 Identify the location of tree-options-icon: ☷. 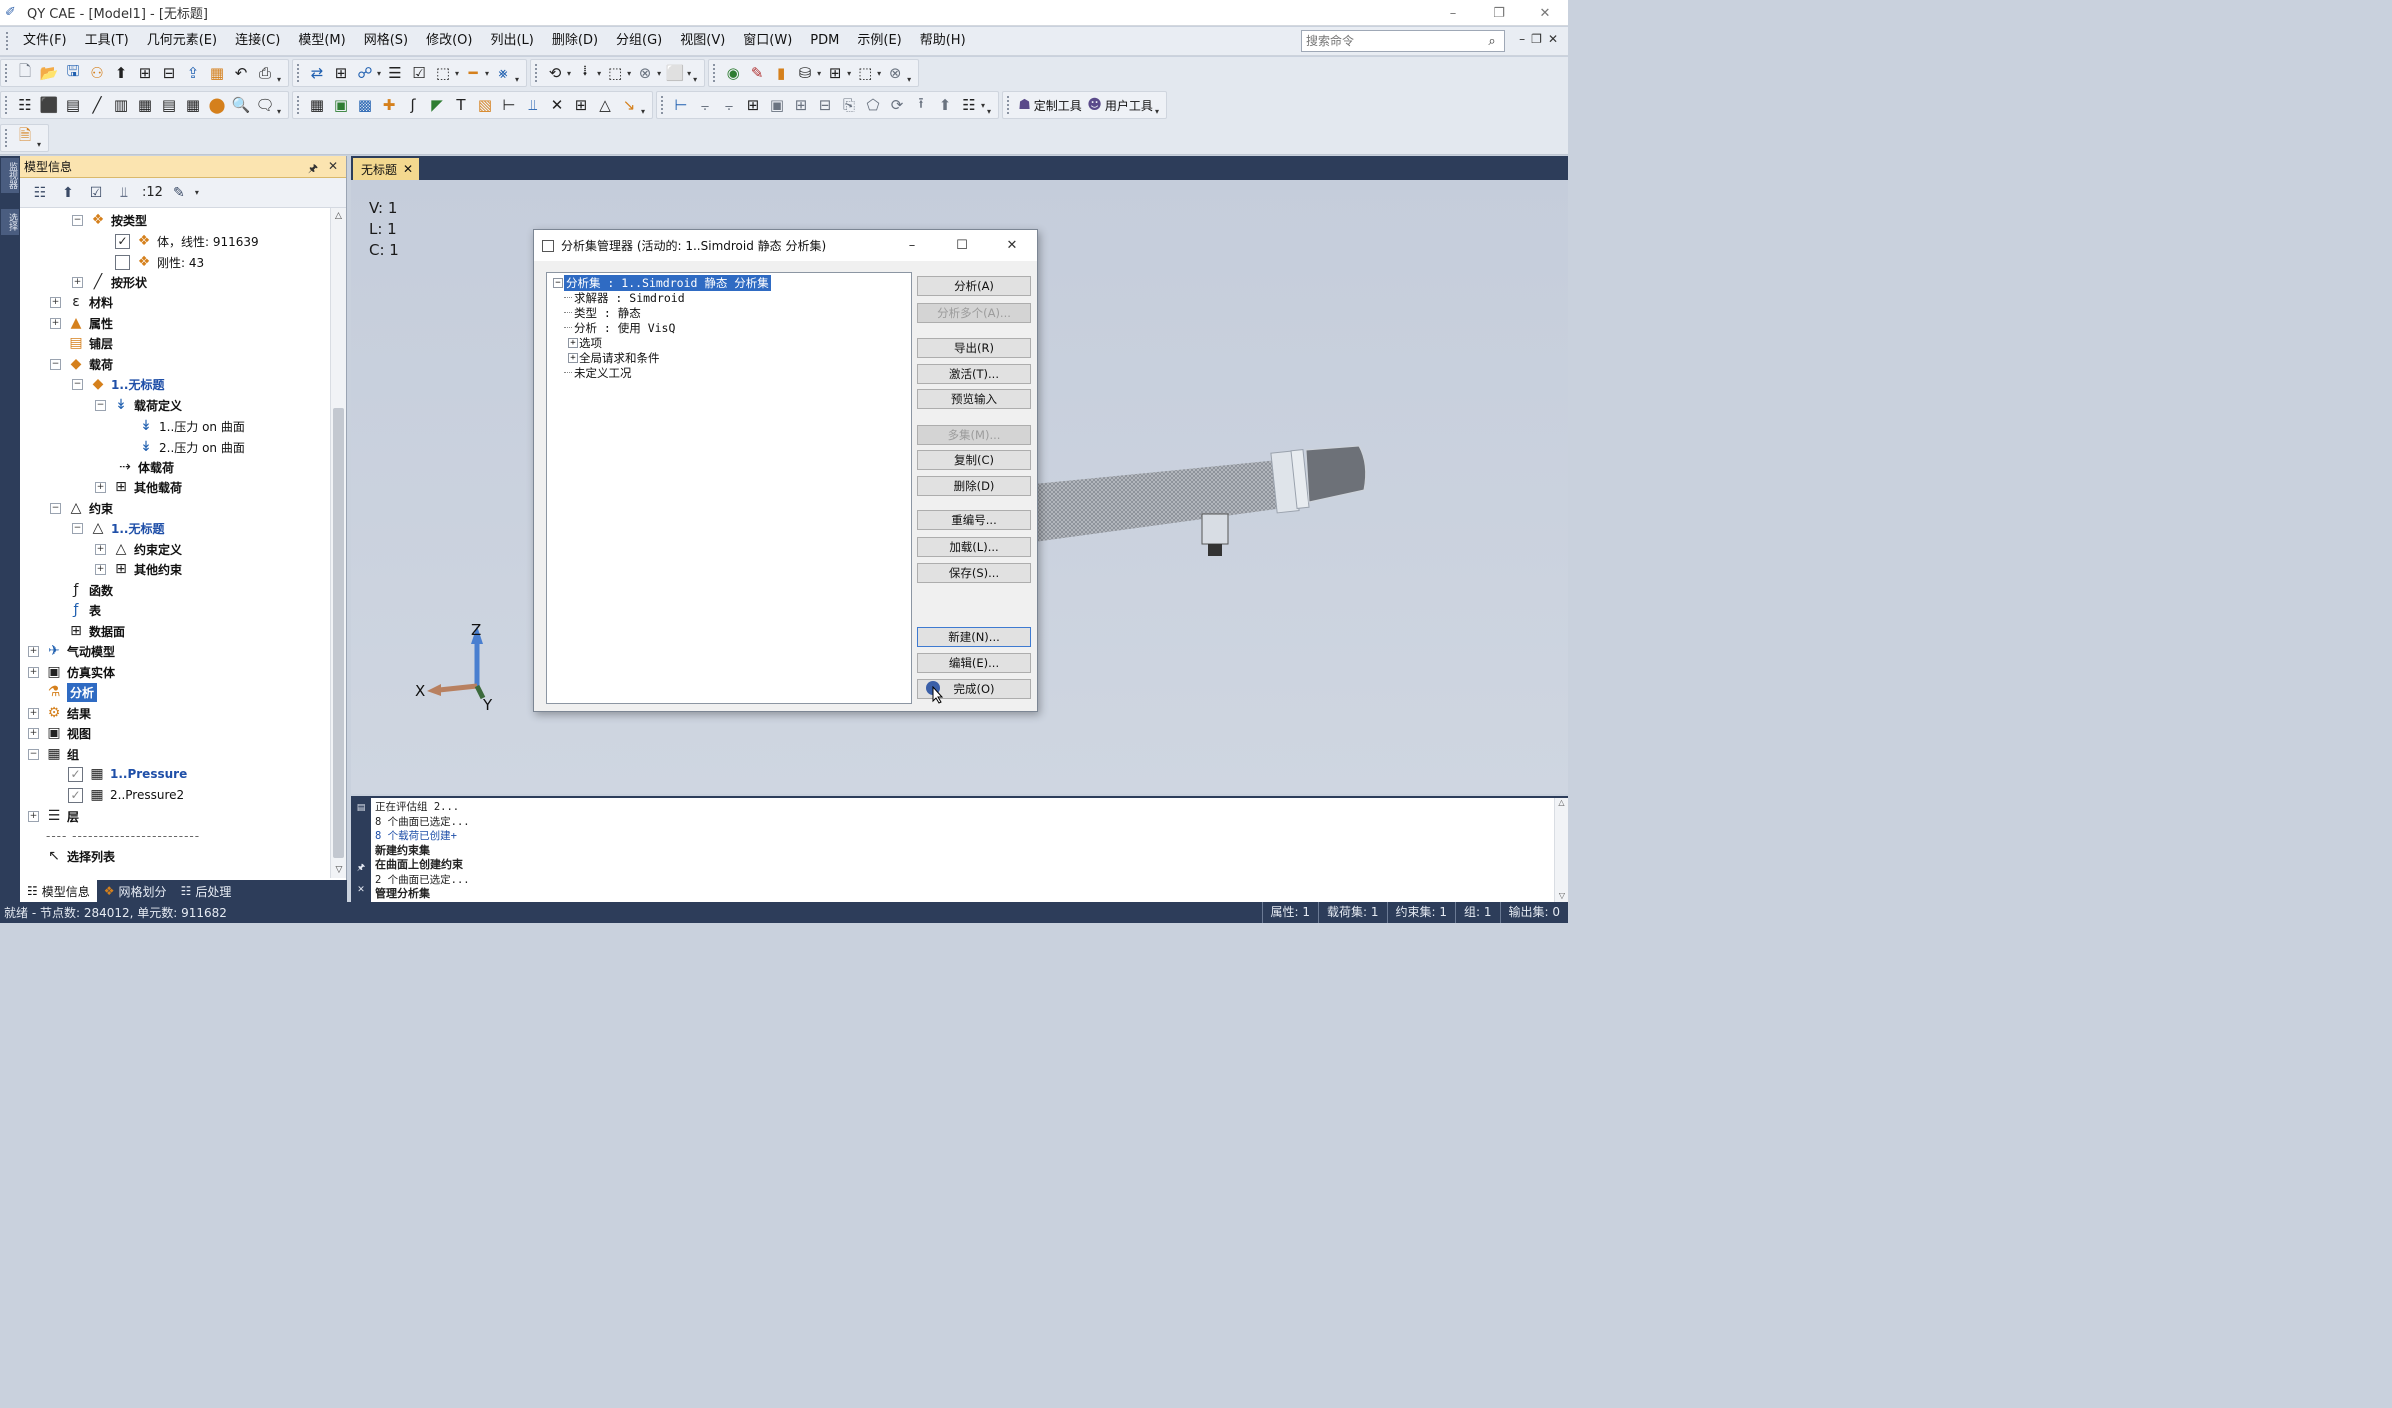
(40, 193).